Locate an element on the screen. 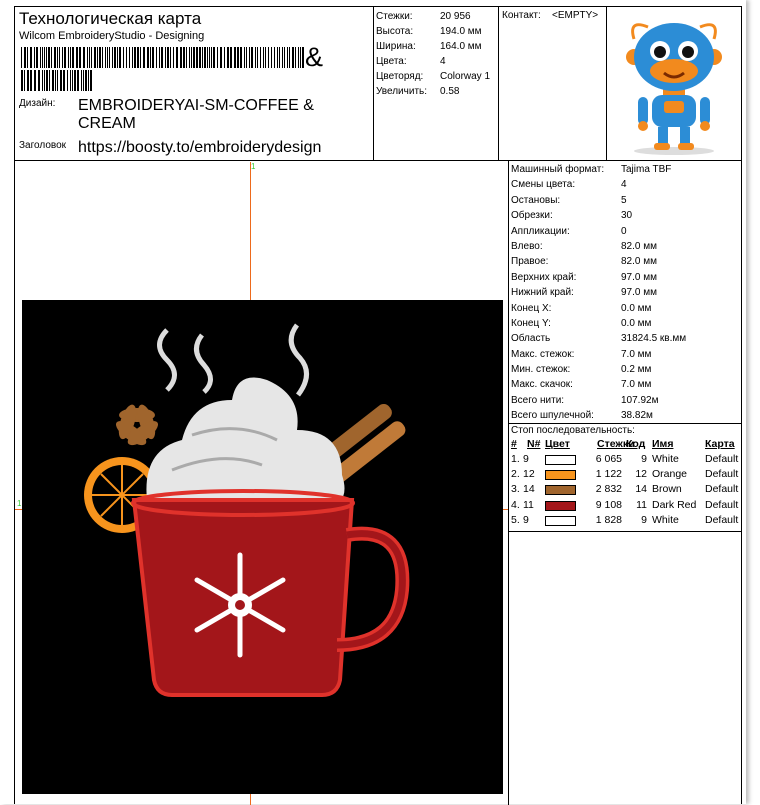 The width and height of the screenshot is (760, 805). summary-label: Цветоряд: is located at coordinates (400, 76).